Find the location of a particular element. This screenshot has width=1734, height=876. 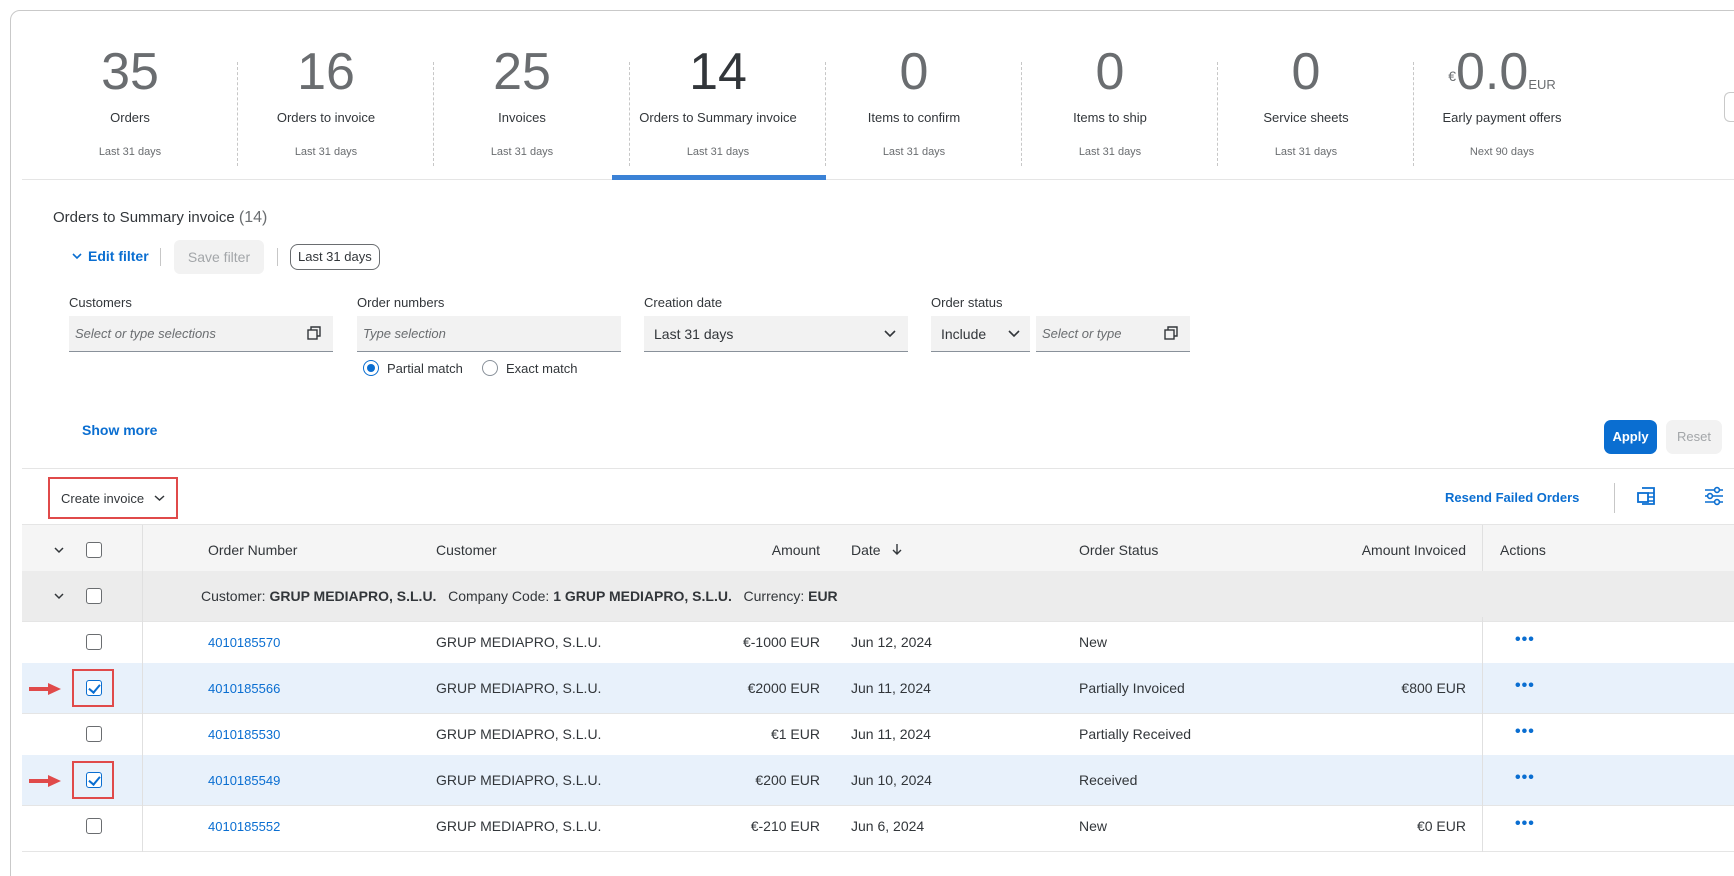

date-range-chip: Last 31 days is located at coordinates (335, 257).